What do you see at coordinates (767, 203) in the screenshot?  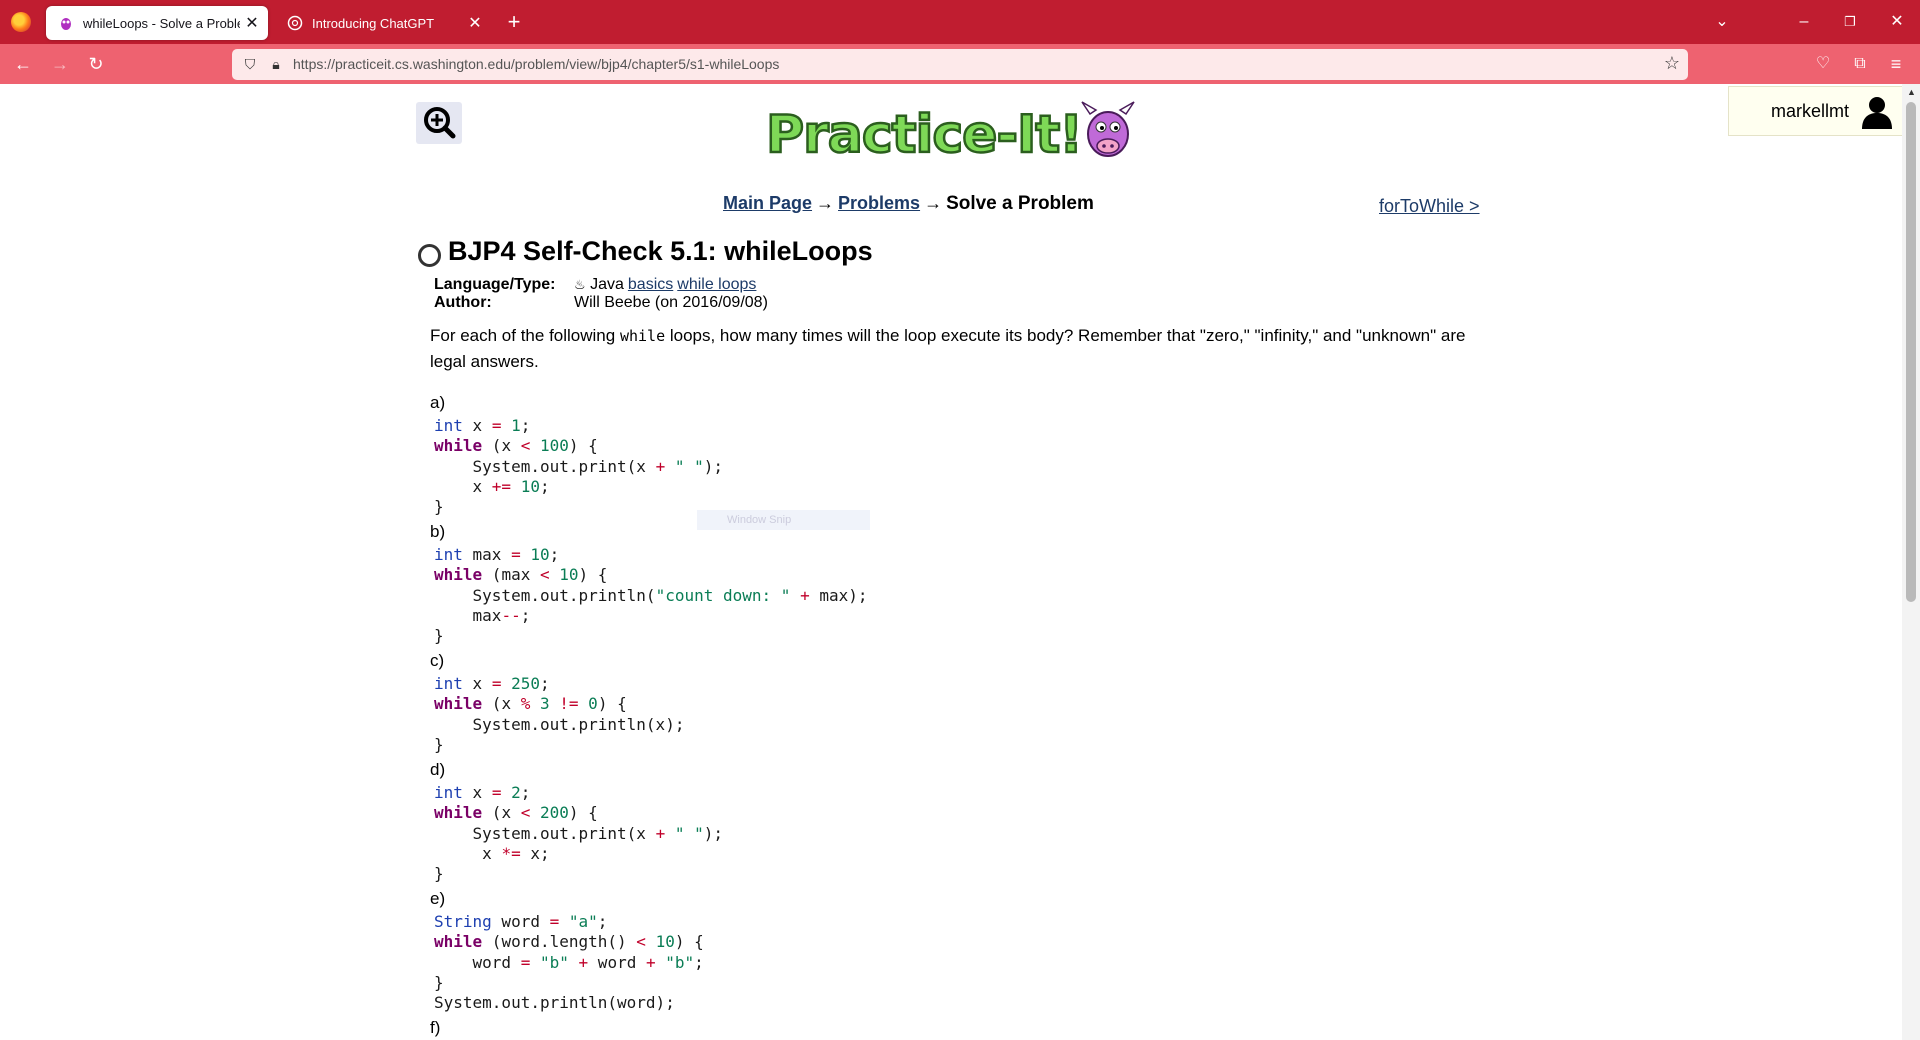 I see `breadcrumb-main-page-link: Main Page` at bounding box center [767, 203].